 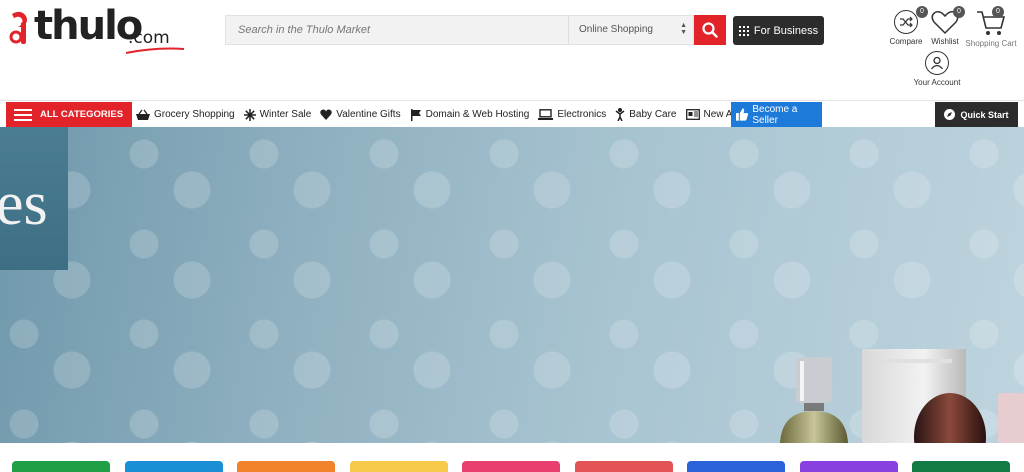 I want to click on all-categories-label: ALL CATEGORIES, so click(x=82, y=114).